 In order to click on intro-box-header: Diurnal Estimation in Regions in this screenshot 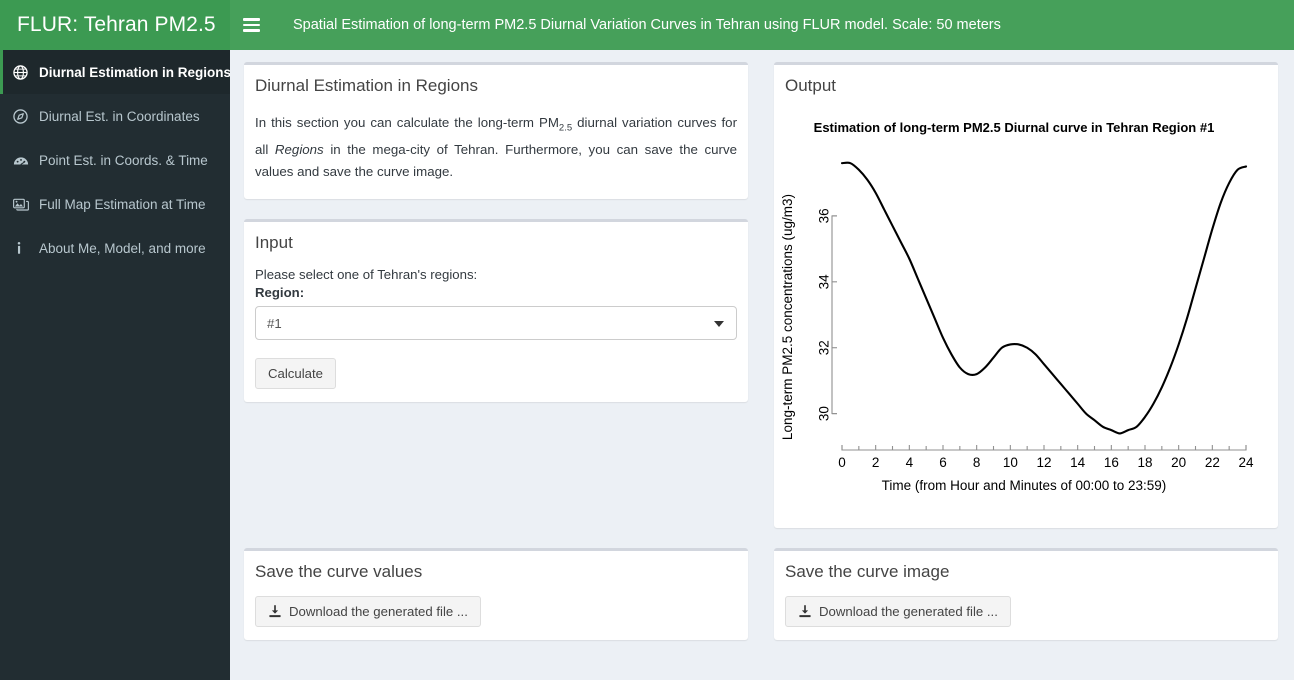, I will do `click(496, 82)`.